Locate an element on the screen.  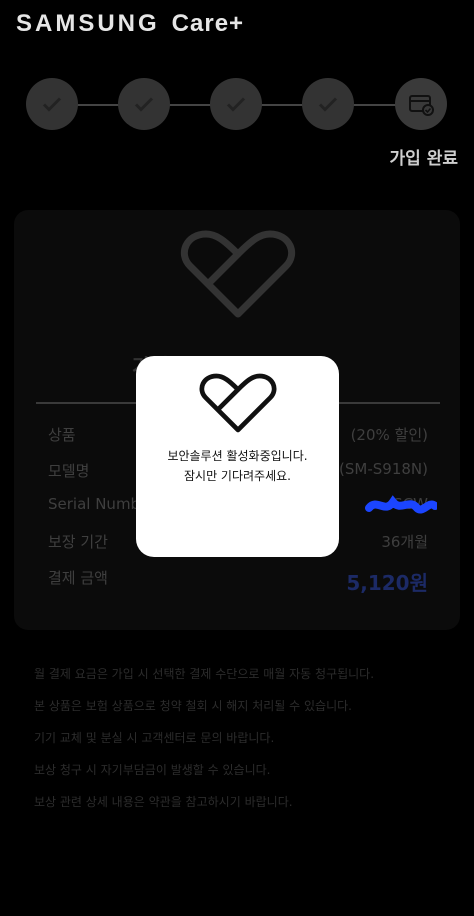
row-value: 36개월 is located at coordinates (404, 542).